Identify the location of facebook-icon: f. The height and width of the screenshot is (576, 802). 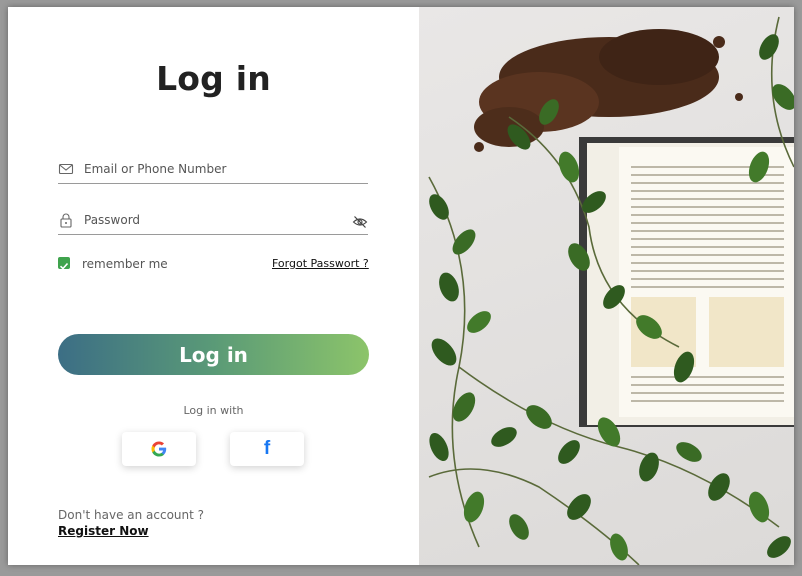
(267, 448).